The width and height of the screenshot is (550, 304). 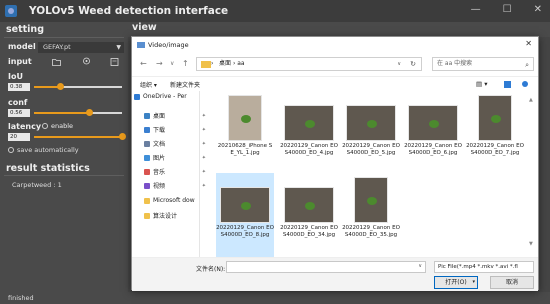 I want to click on sidebar-item: 下载 ✦, so click(x=176, y=129).